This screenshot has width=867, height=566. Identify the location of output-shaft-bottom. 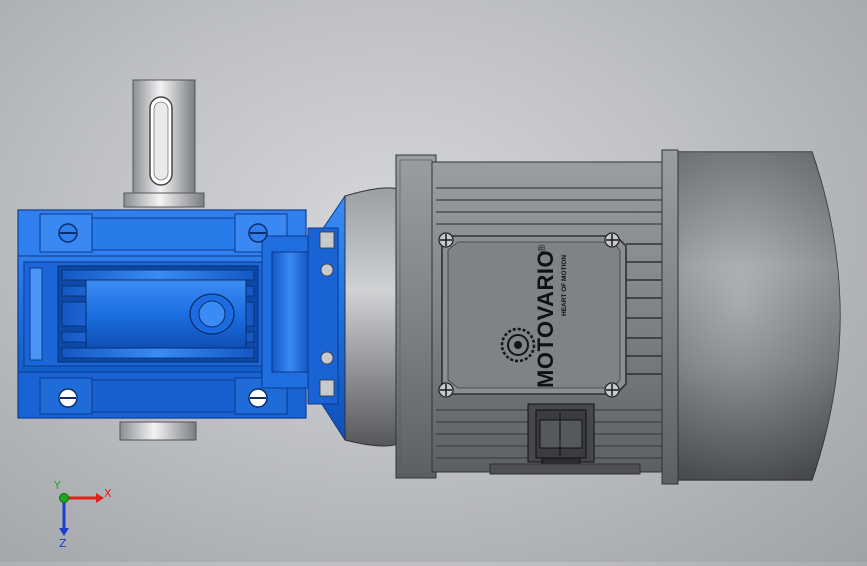
(158, 431).